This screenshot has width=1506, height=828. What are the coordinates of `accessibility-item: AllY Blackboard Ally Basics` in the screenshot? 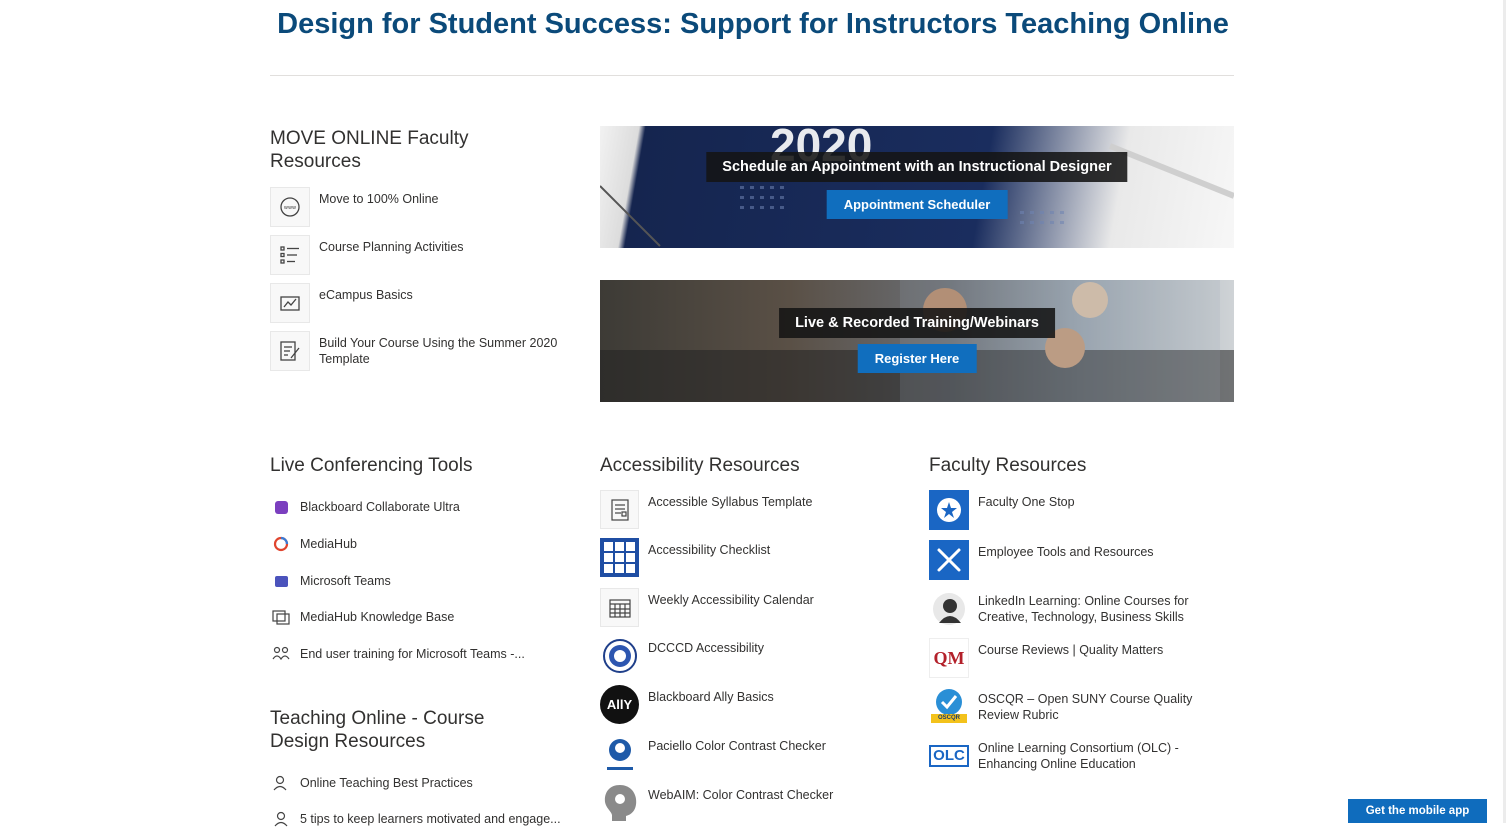 It's located at (687, 704).